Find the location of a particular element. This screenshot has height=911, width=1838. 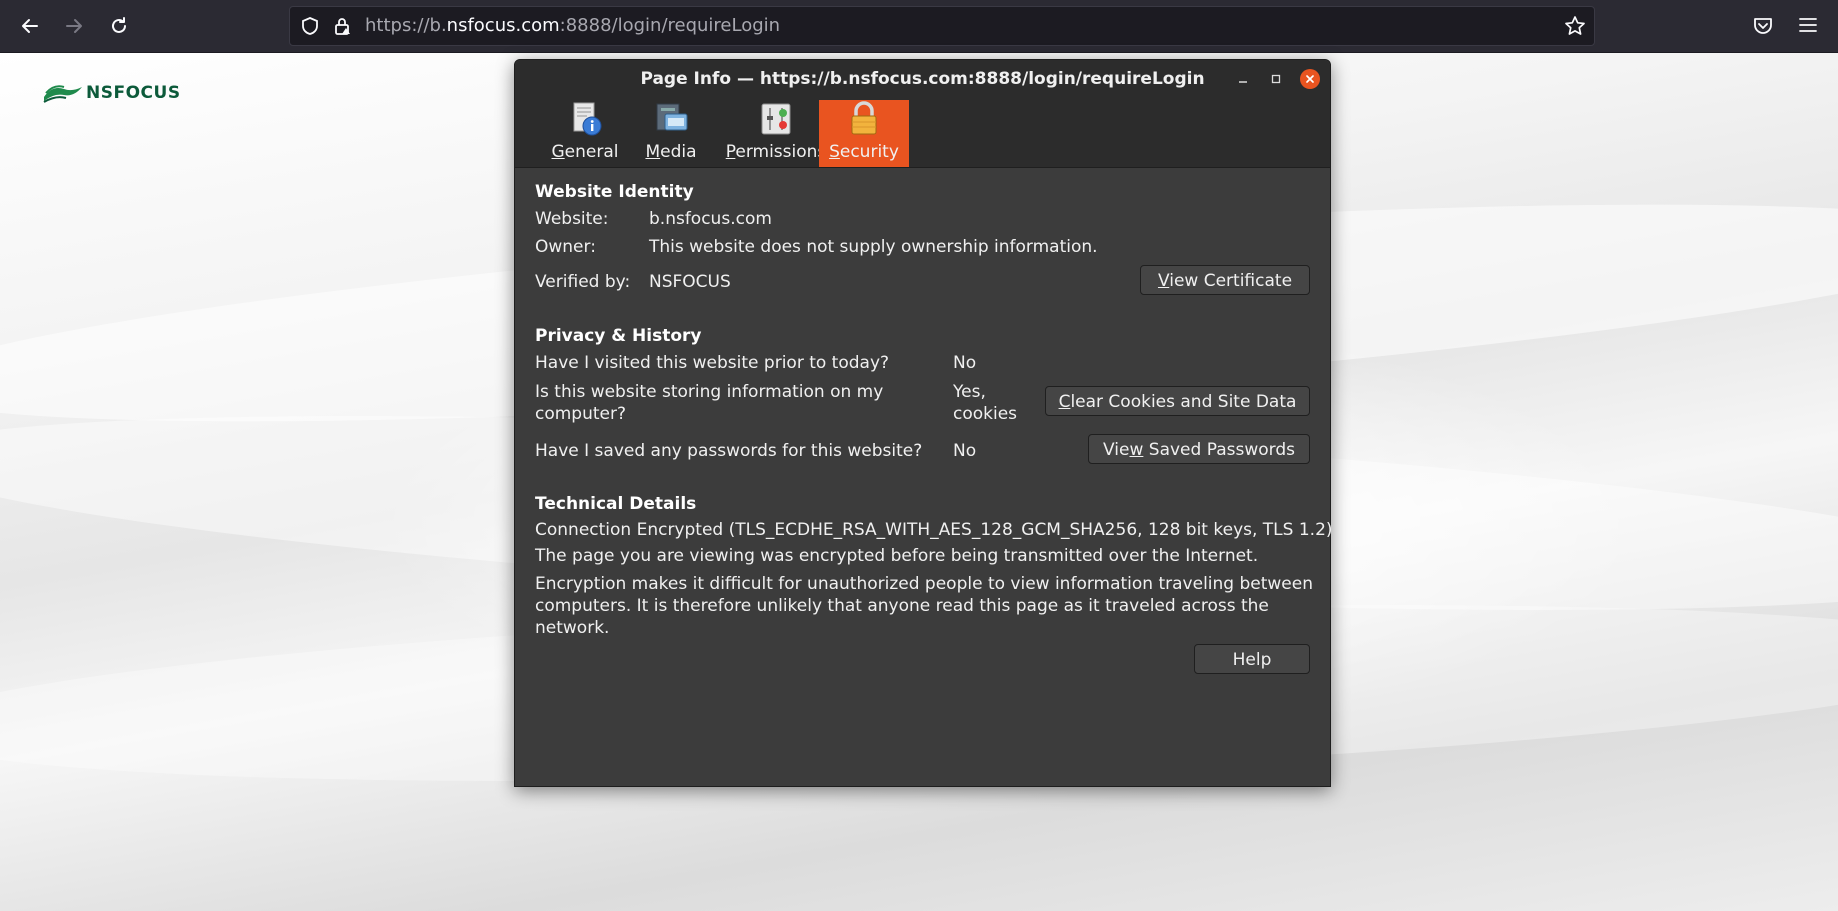

general-info-icon is located at coordinates (587, 119).